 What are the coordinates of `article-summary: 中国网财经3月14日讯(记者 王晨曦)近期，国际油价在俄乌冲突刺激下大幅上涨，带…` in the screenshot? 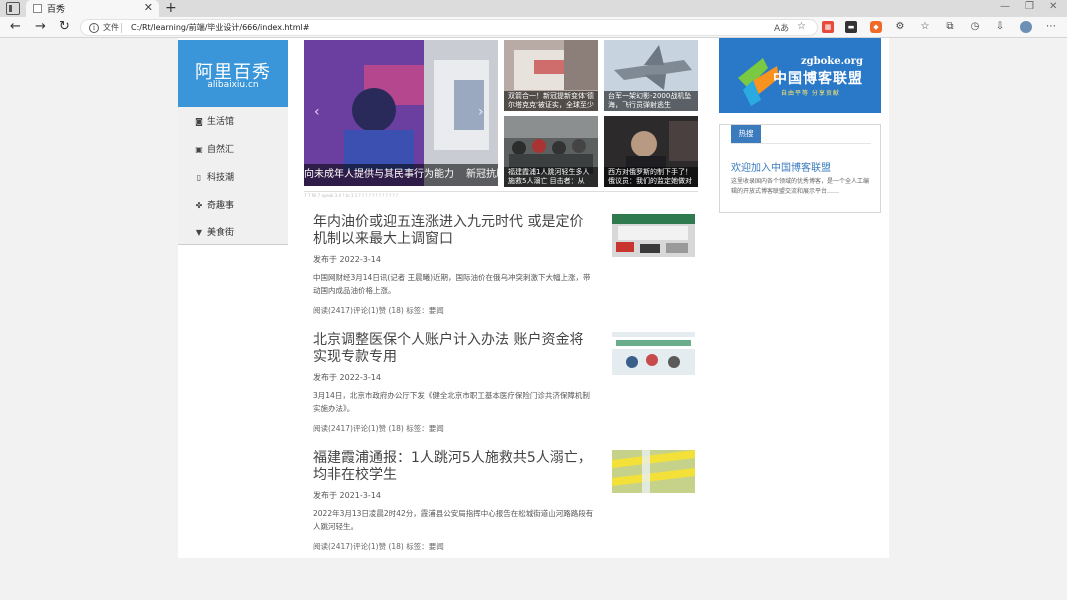 It's located at (452, 284).